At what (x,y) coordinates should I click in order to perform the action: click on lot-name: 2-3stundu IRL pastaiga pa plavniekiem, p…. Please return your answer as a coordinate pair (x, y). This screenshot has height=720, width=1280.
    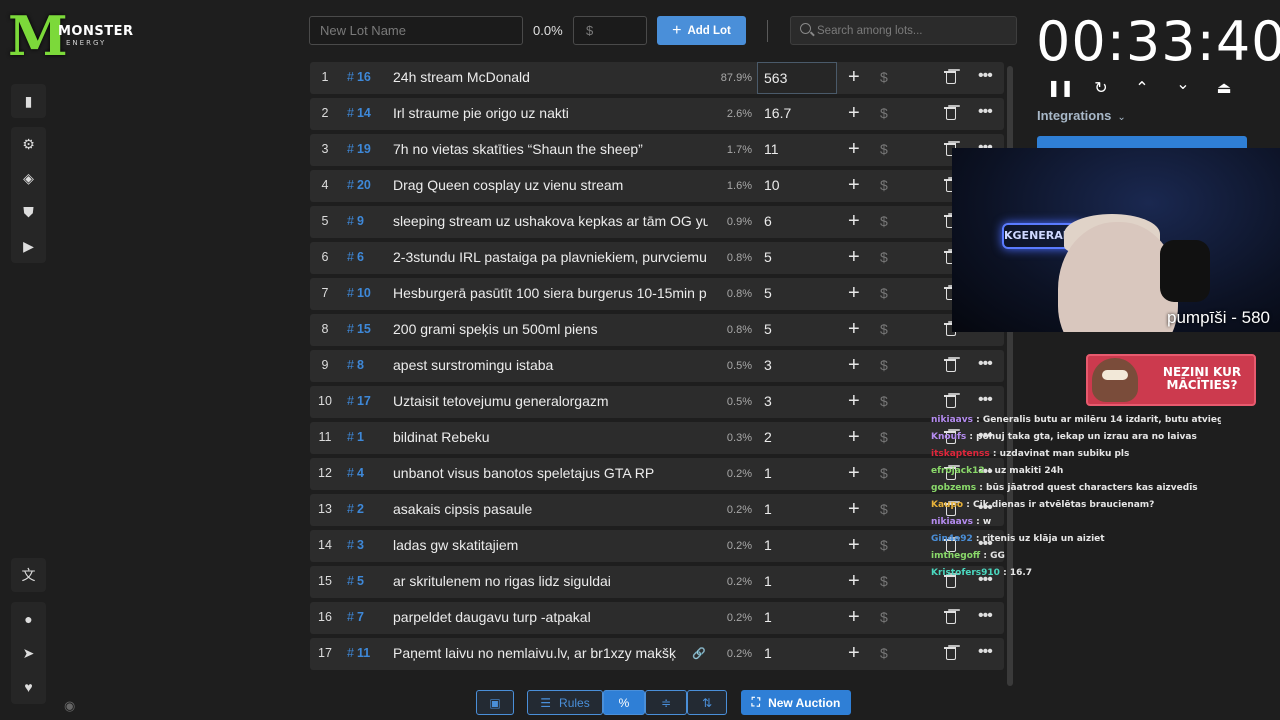
    Looking at the image, I should click on (550, 257).